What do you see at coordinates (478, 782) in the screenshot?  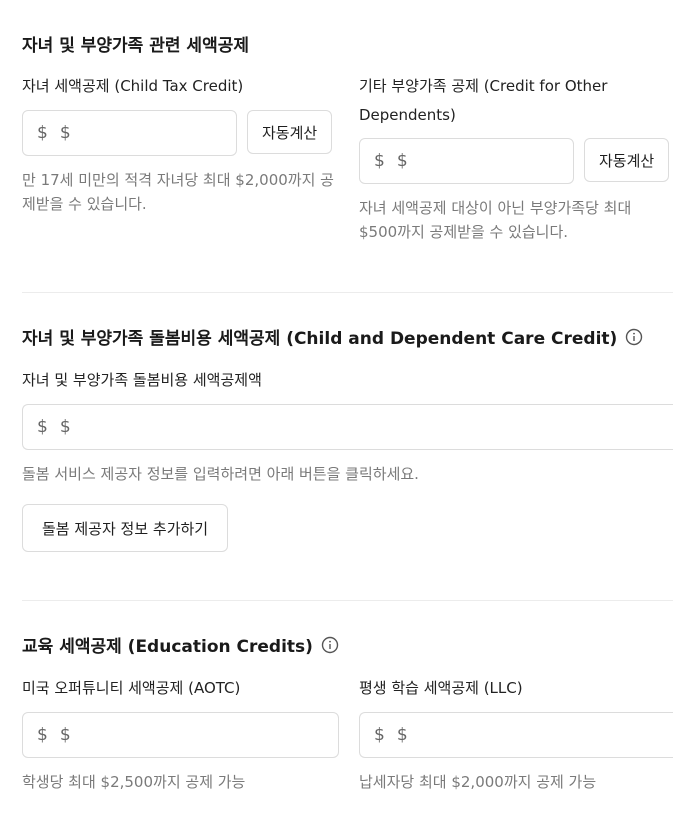 I see `llc-help: 납세자당 최대 $2,000까지 공제 가능` at bounding box center [478, 782].